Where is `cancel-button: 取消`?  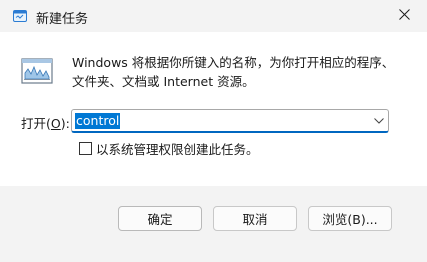
cancel-button: 取消 is located at coordinates (255, 218).